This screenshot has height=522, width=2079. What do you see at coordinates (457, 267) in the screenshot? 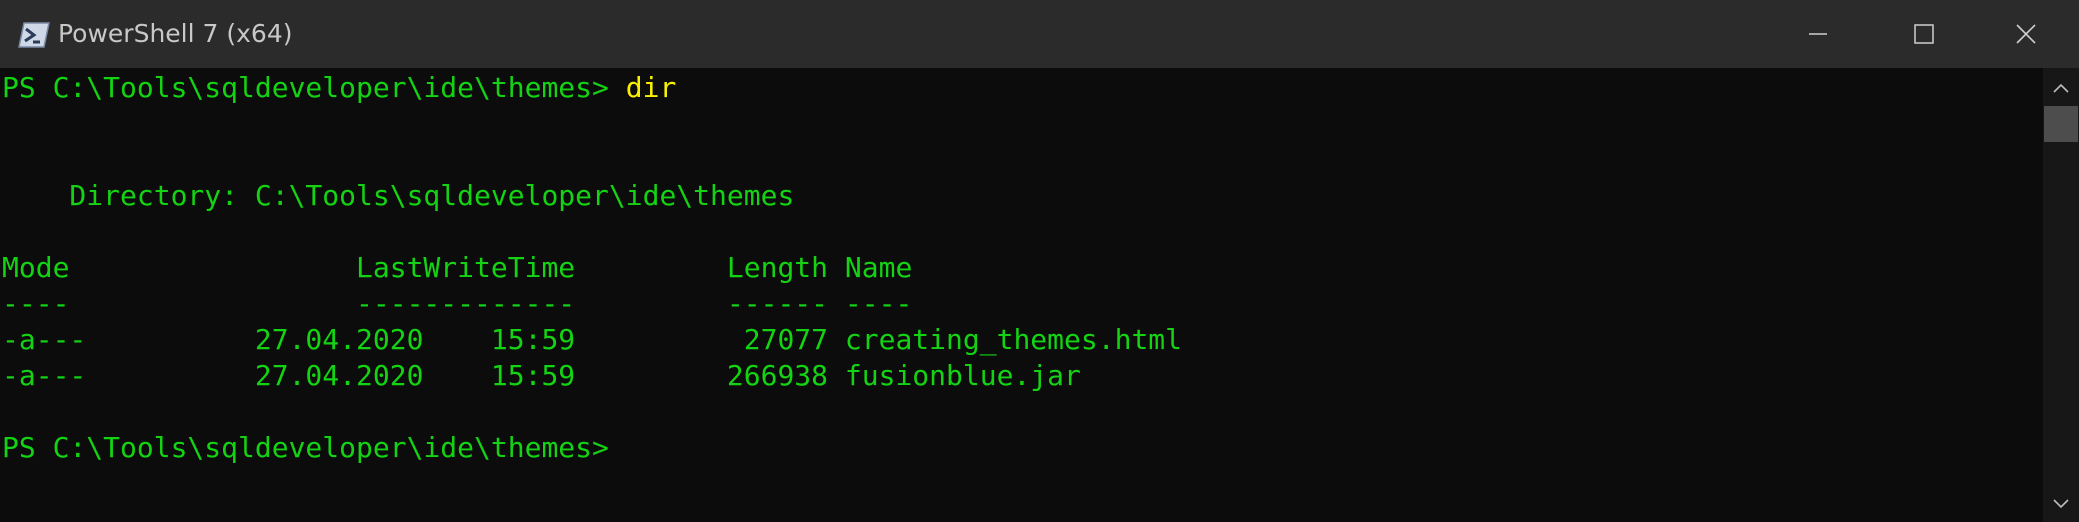
I see `table-header: Mode LastWriteTime Length Name` at bounding box center [457, 267].